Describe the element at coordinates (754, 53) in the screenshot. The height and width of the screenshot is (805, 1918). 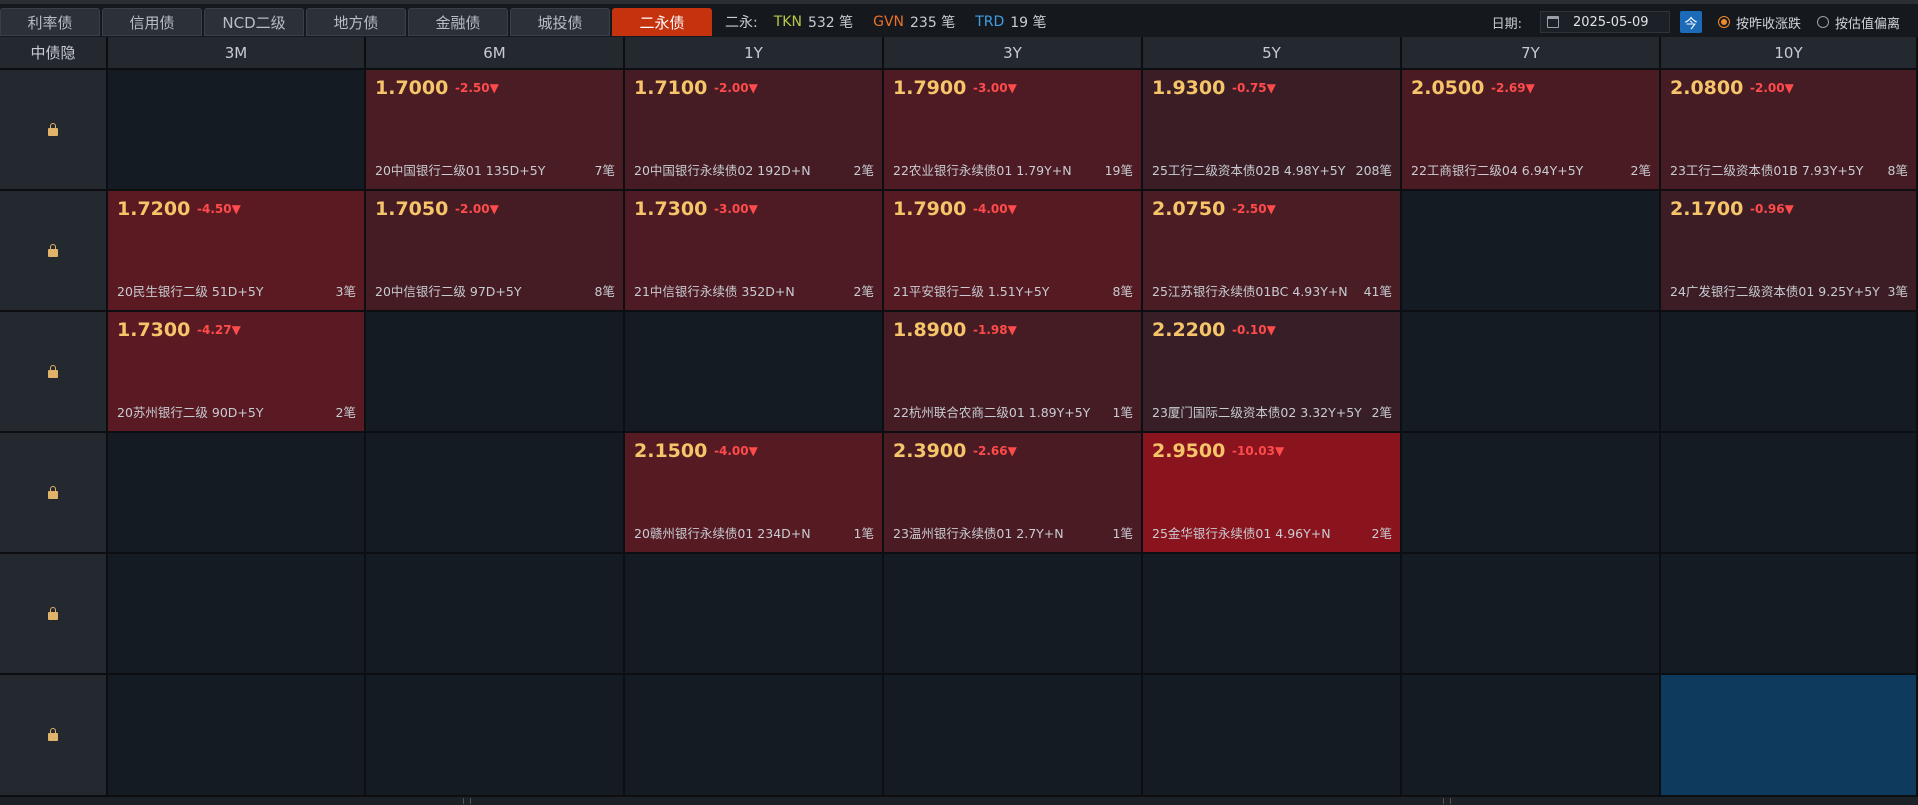
I see `column-header-1Y: 1Y` at that location.